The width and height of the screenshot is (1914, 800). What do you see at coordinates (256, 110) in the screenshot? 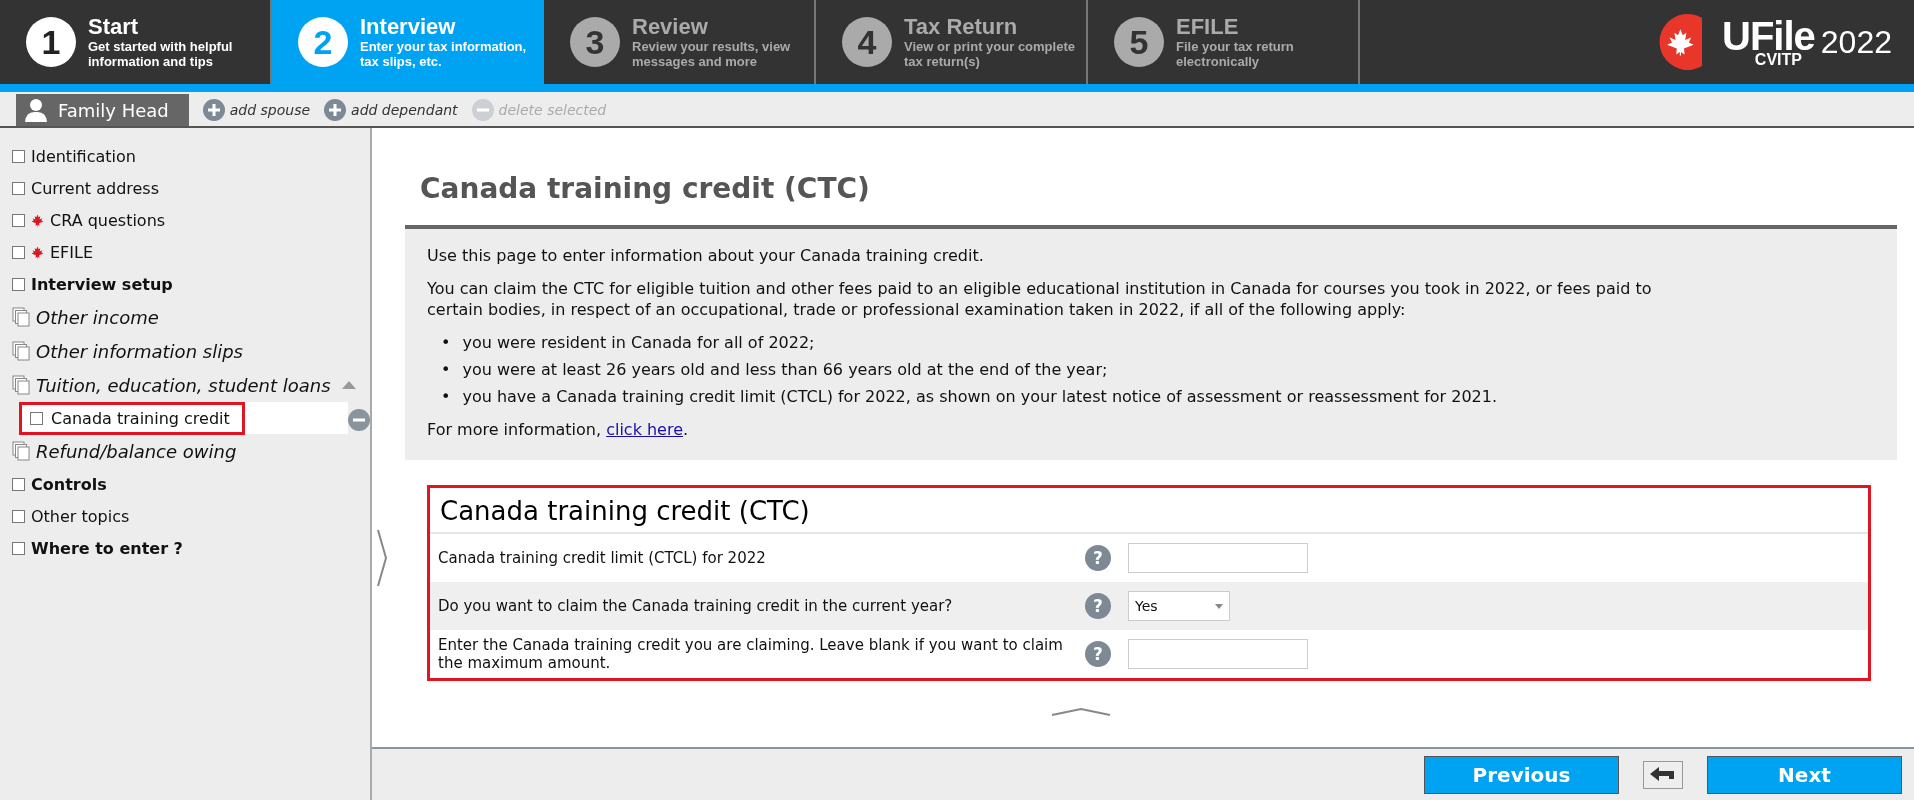
I see `action-link: add spouse` at bounding box center [256, 110].